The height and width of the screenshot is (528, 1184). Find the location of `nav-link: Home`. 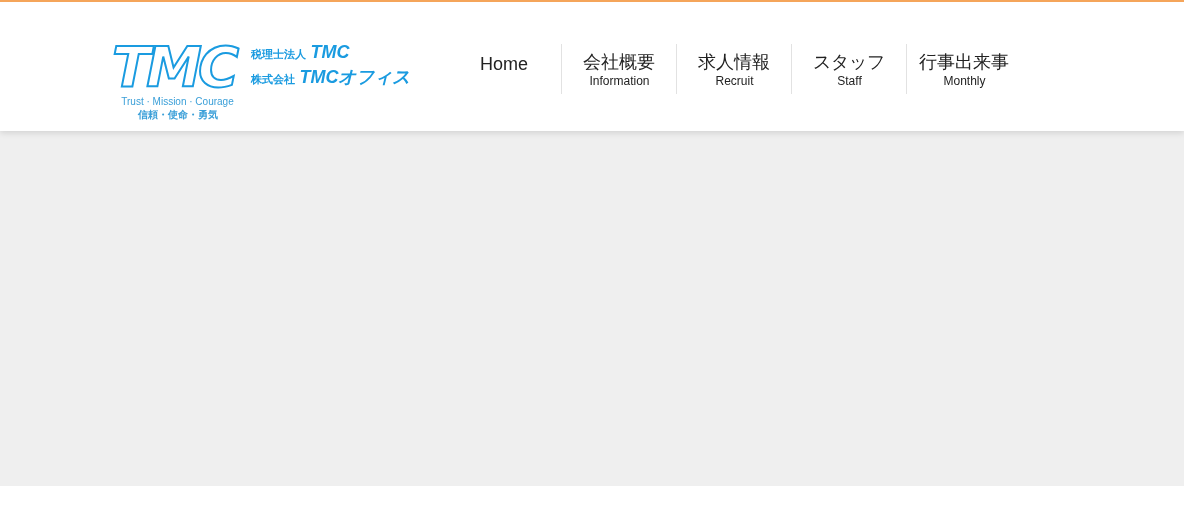

nav-link: Home is located at coordinates (504, 69).